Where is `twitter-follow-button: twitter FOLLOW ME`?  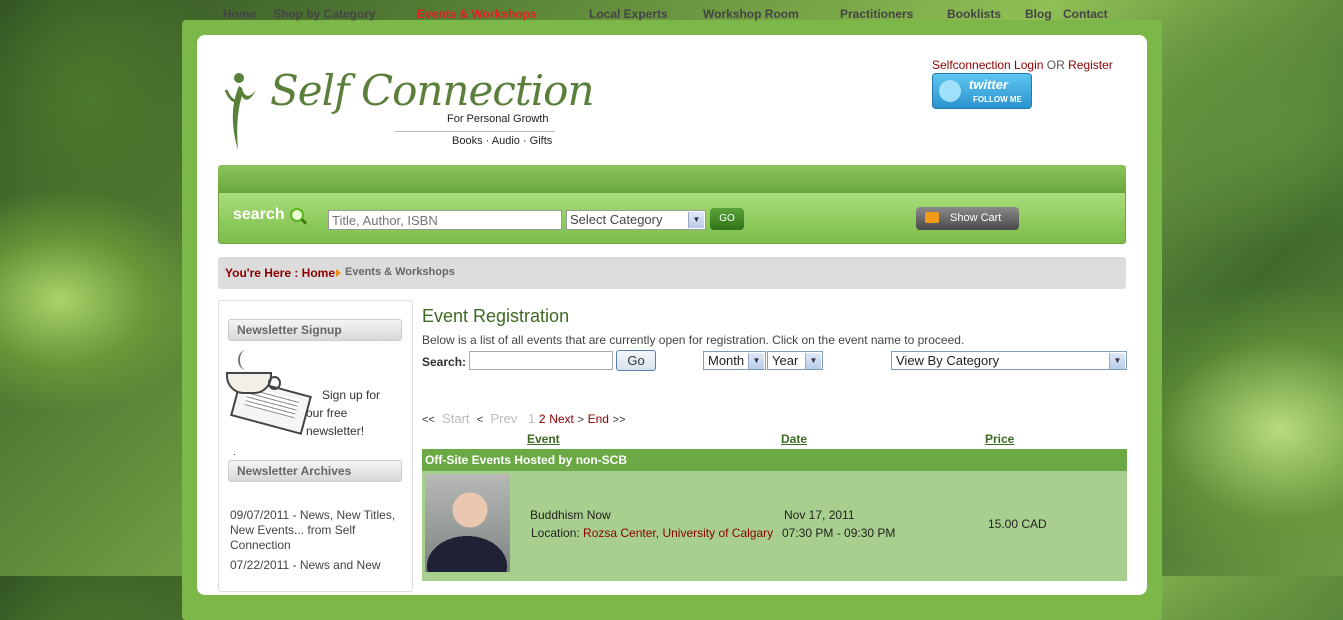
twitter-follow-button: twitter FOLLOW ME is located at coordinates (982, 91).